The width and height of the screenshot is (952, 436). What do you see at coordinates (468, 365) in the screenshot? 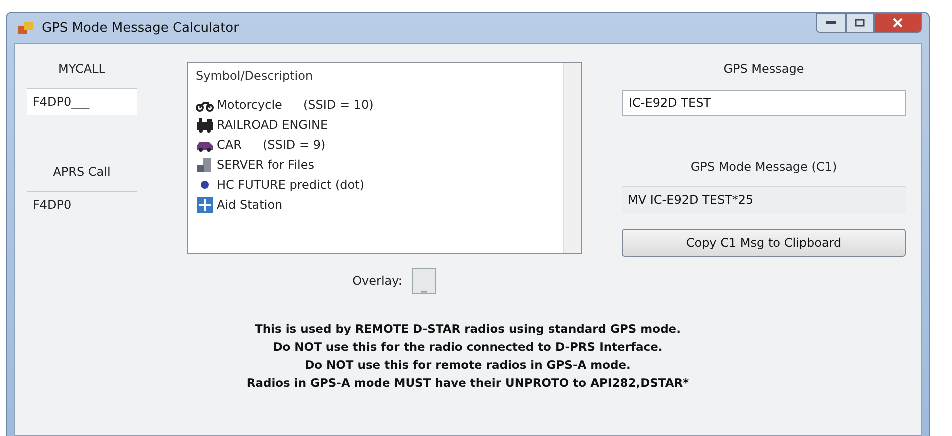
I see `notice-text: Do NOT use this for remote radios in GPS-A mode.` at bounding box center [468, 365].